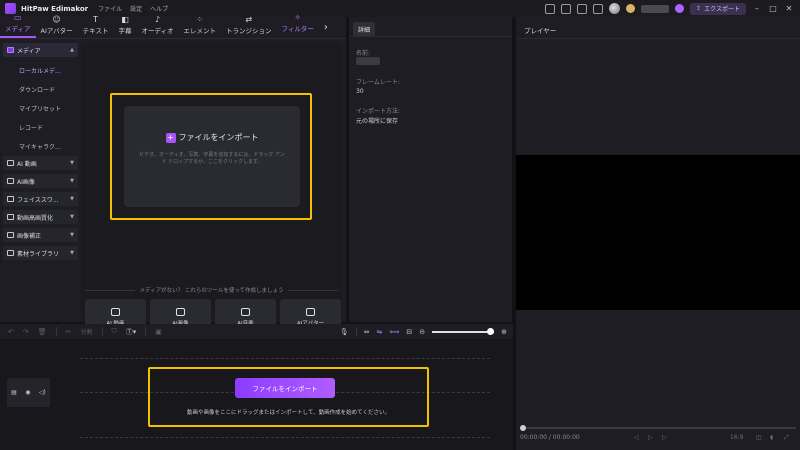 The width and height of the screenshot is (800, 450). What do you see at coordinates (759, 437) in the screenshot?
I see `snapshot-icon: ◫` at bounding box center [759, 437].